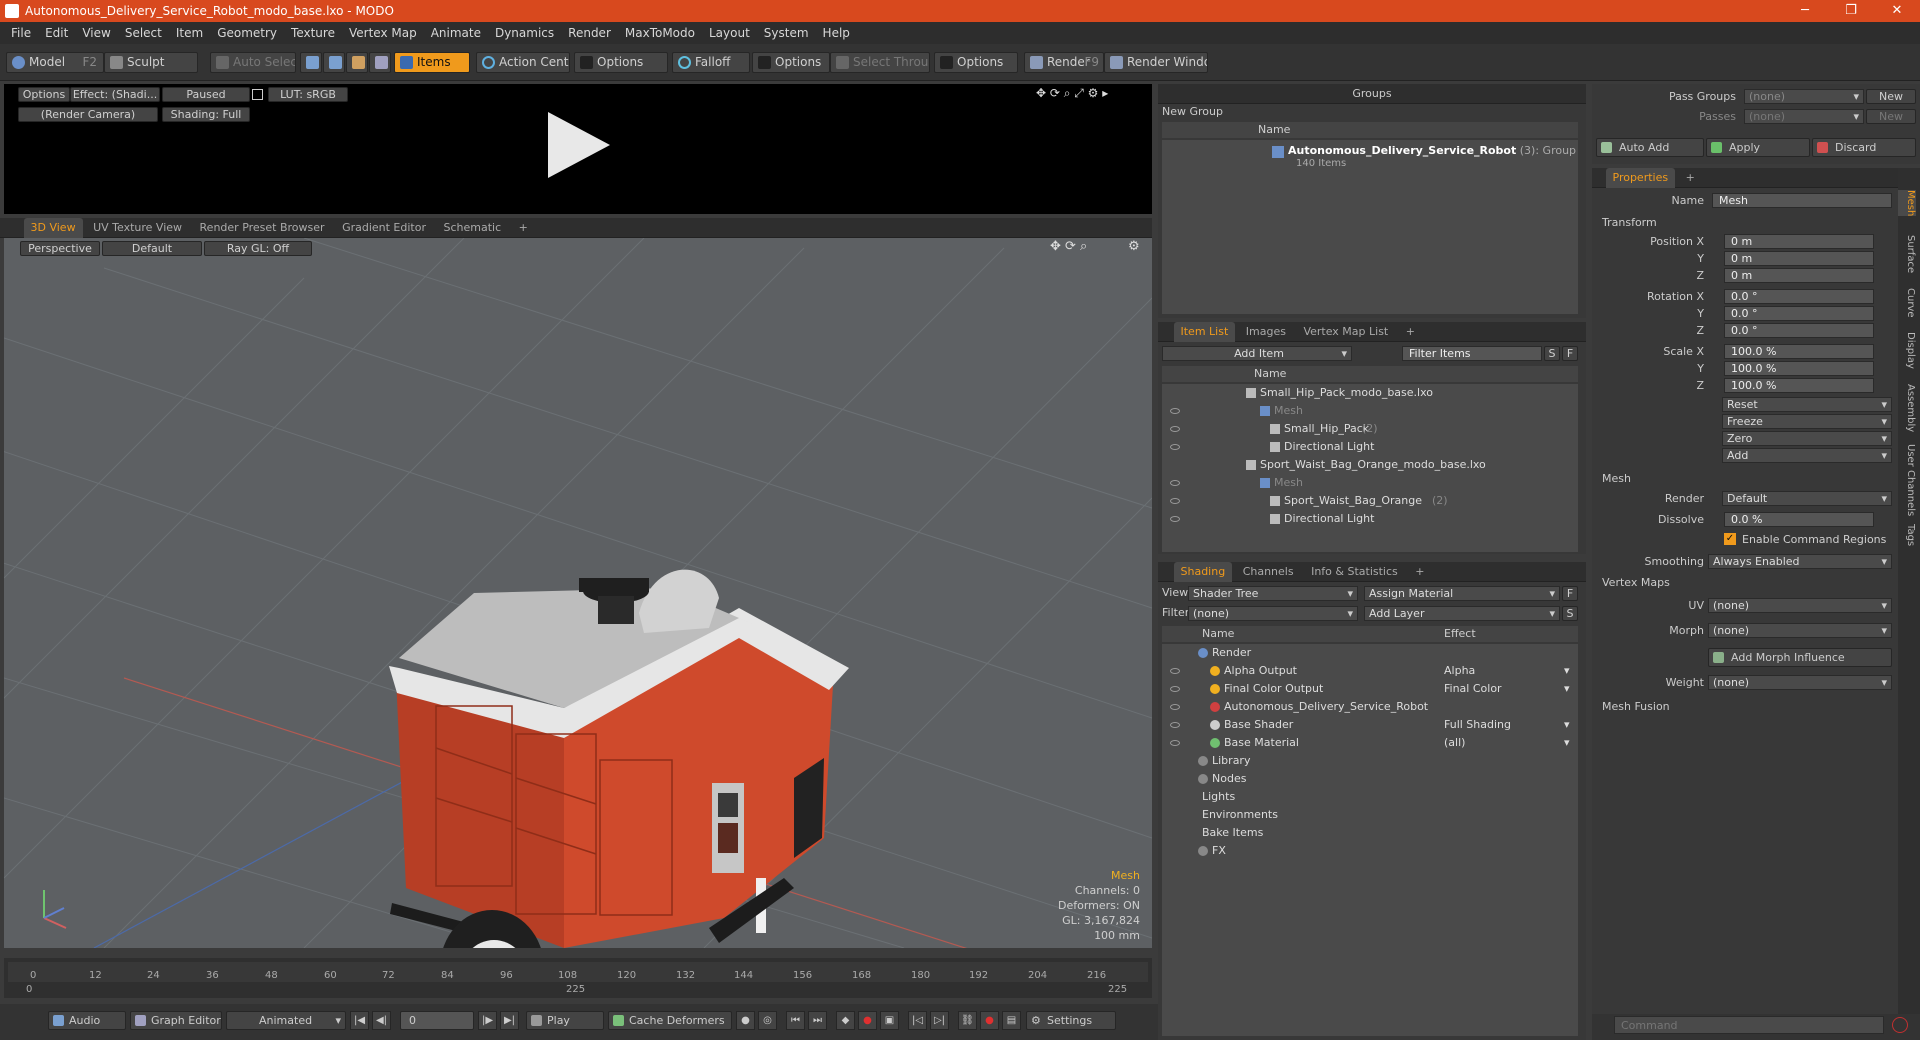  Describe the element at coordinates (1370, 519) in the screenshot. I see `item-list-row: Directional Light` at that location.